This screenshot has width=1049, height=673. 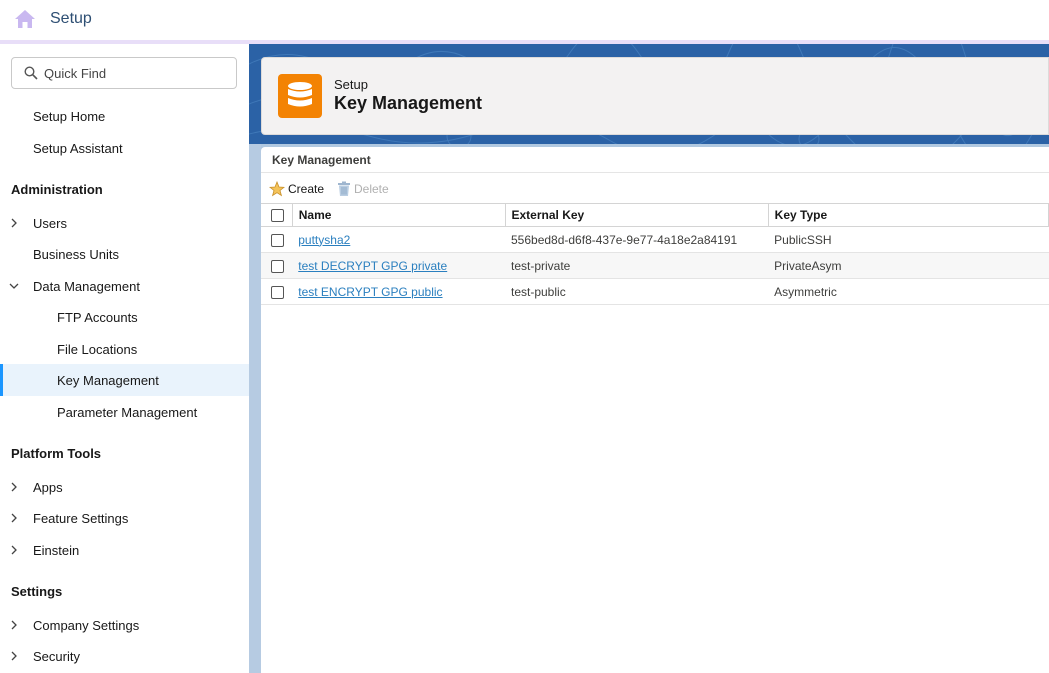 I want to click on nav-parameter-management: Parameter Management, so click(x=124, y=412).